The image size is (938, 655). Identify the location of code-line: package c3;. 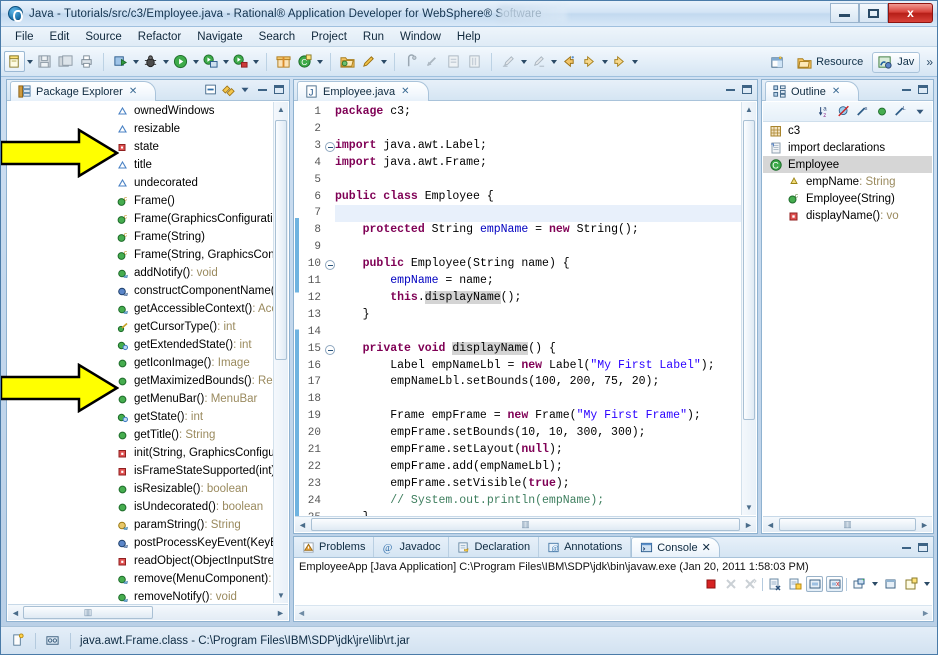
(538, 112).